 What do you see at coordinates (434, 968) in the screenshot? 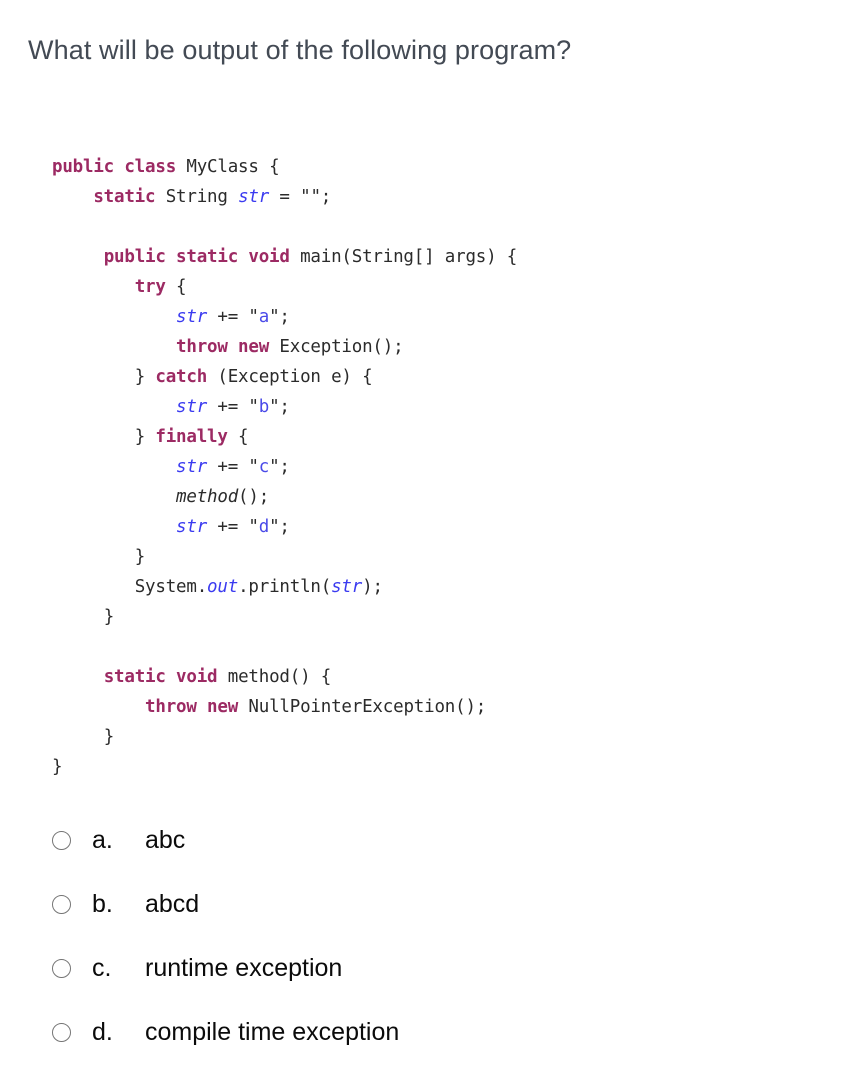
I see `answer-option-c: c. runtime exception` at bounding box center [434, 968].